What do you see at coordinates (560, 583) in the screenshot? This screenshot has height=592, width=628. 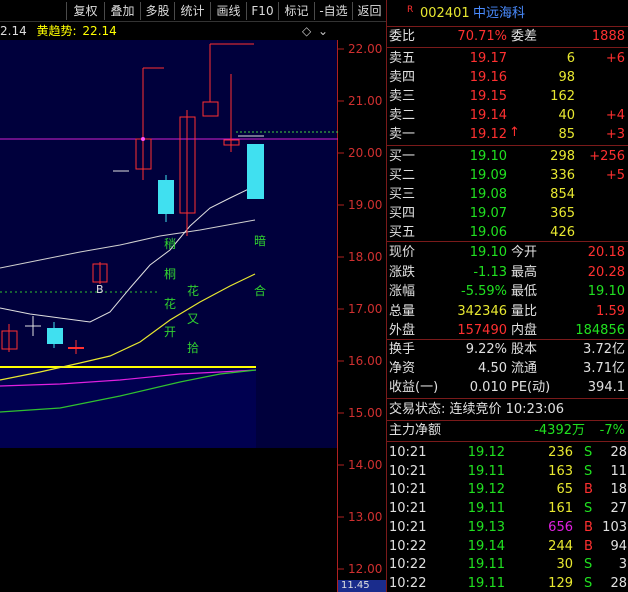 I see `tick-volume: 129` at bounding box center [560, 583].